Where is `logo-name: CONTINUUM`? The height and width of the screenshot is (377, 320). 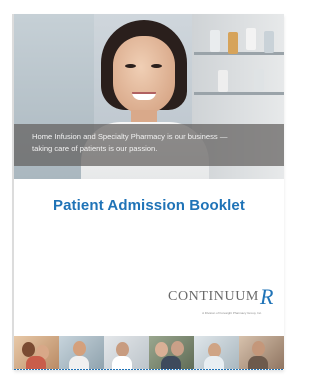 logo-name: CONTINUUM is located at coordinates (213, 296).